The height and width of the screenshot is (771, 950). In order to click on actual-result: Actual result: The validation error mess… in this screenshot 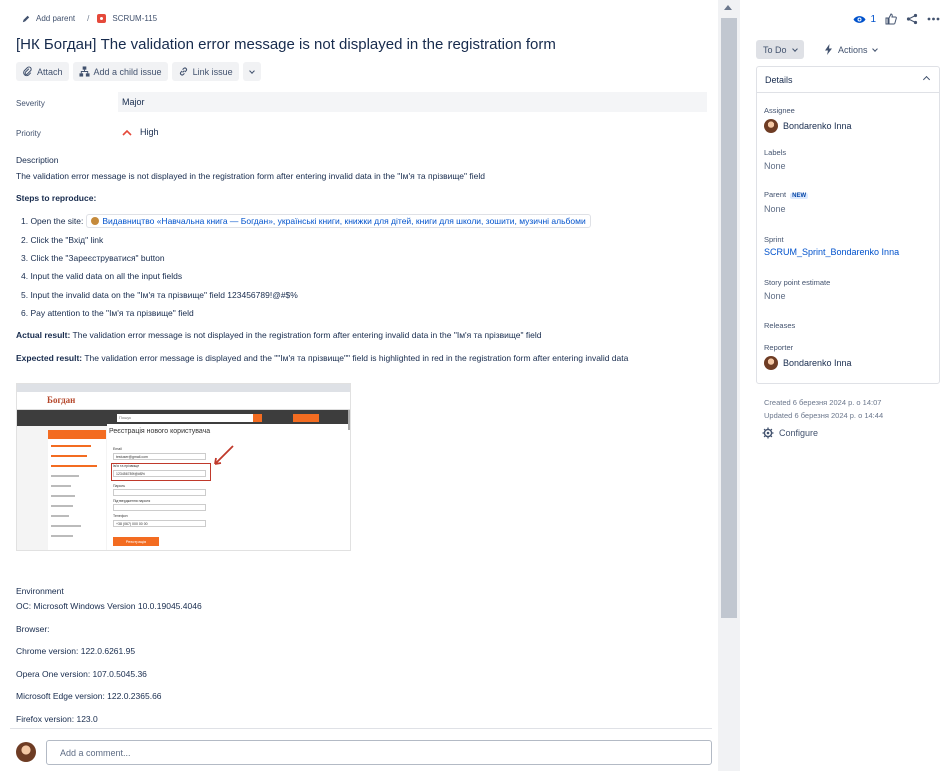, I will do `click(279, 335)`.